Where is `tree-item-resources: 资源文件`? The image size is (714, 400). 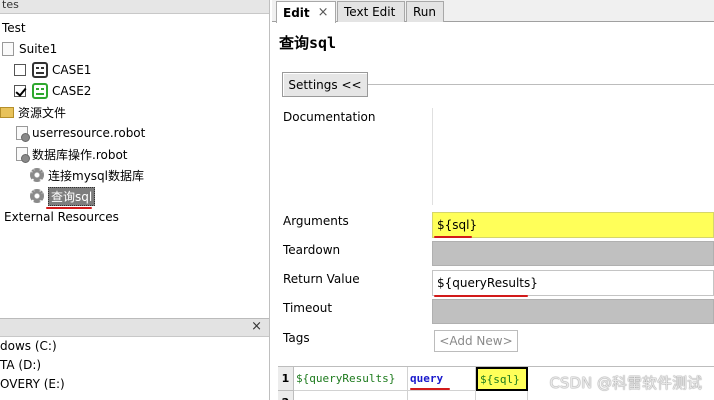
tree-item-resources: 资源文件 is located at coordinates (33, 112).